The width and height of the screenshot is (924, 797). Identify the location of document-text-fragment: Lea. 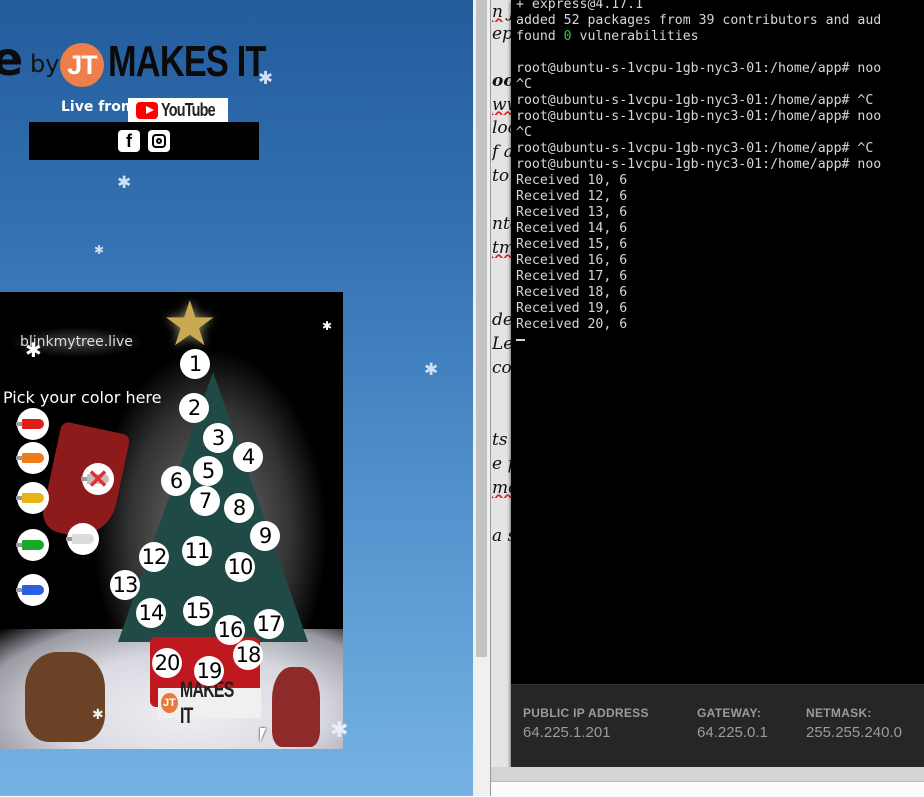
(502, 344).